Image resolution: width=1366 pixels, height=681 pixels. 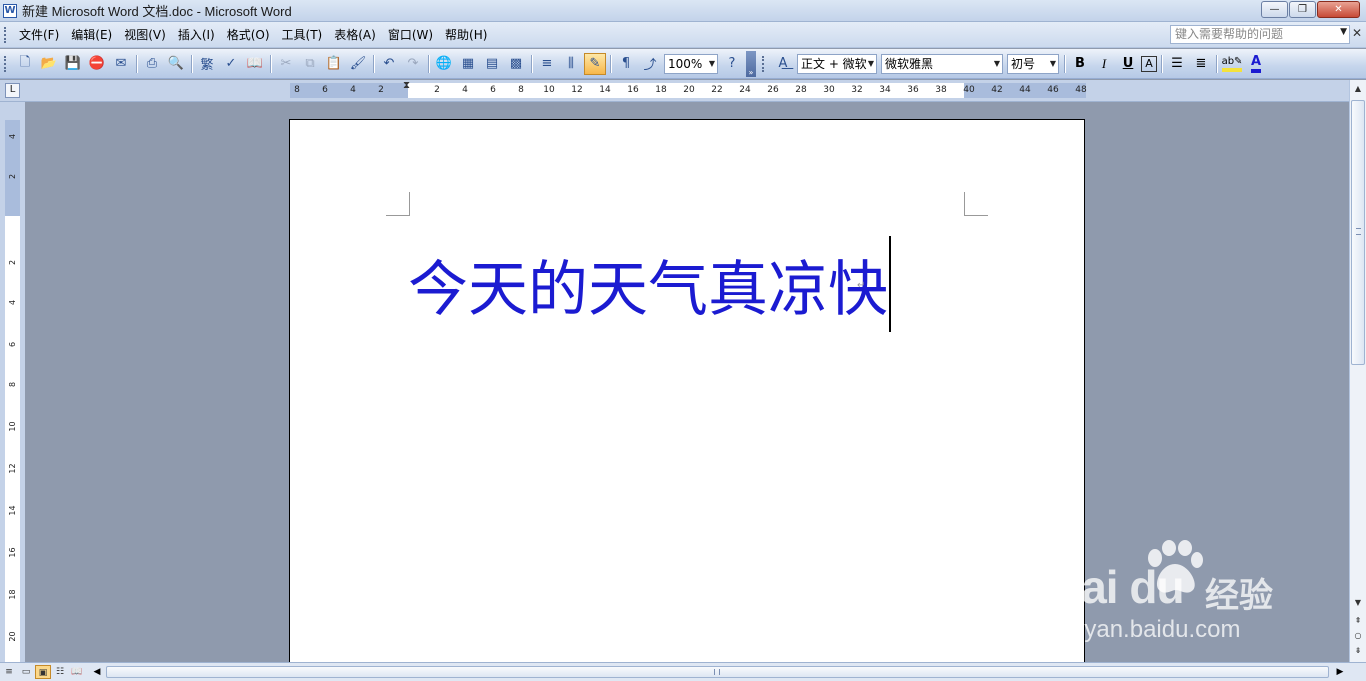 I want to click on ruler-tick-label: 8, so click(x=297, y=90).